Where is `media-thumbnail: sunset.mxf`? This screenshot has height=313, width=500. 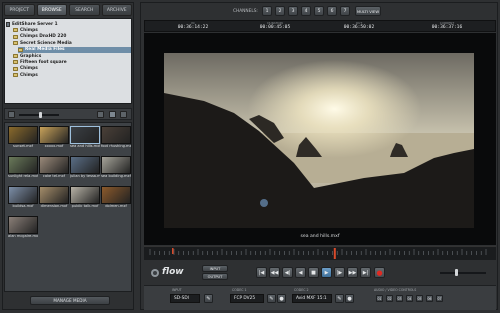 media-thumbnail: sunset.mxf is located at coordinates (23, 137).